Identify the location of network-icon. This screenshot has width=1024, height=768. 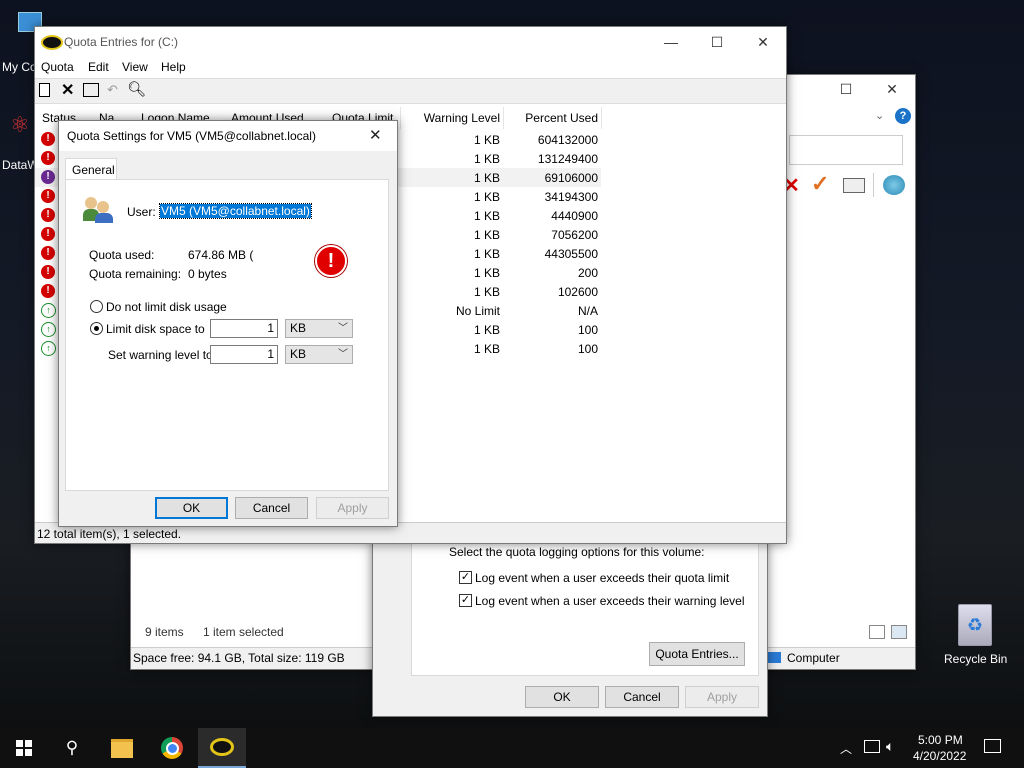
(872, 746).